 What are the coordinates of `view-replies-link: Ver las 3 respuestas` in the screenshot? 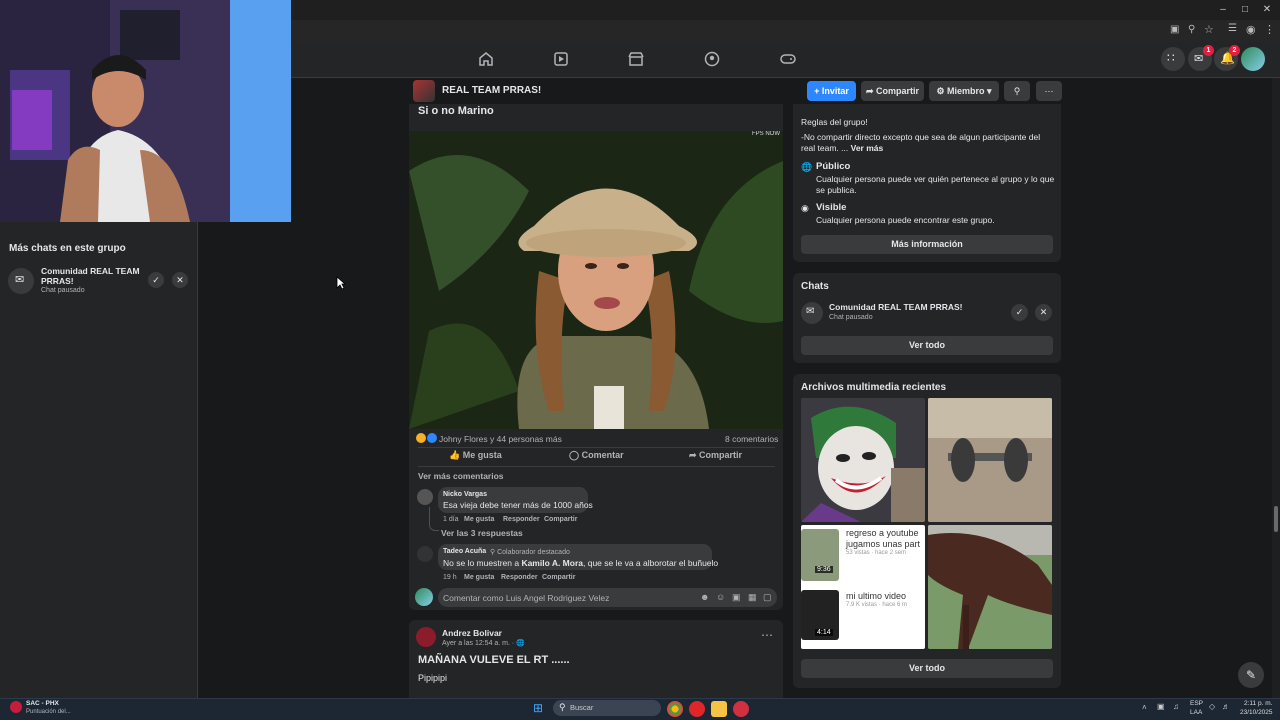 It's located at (482, 533).